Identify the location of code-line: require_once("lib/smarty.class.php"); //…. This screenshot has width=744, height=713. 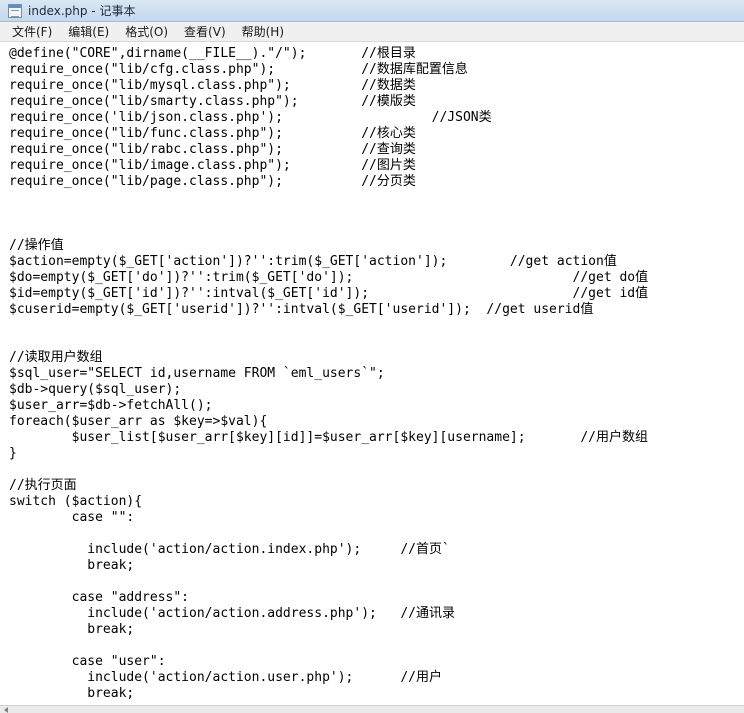
(212, 101).